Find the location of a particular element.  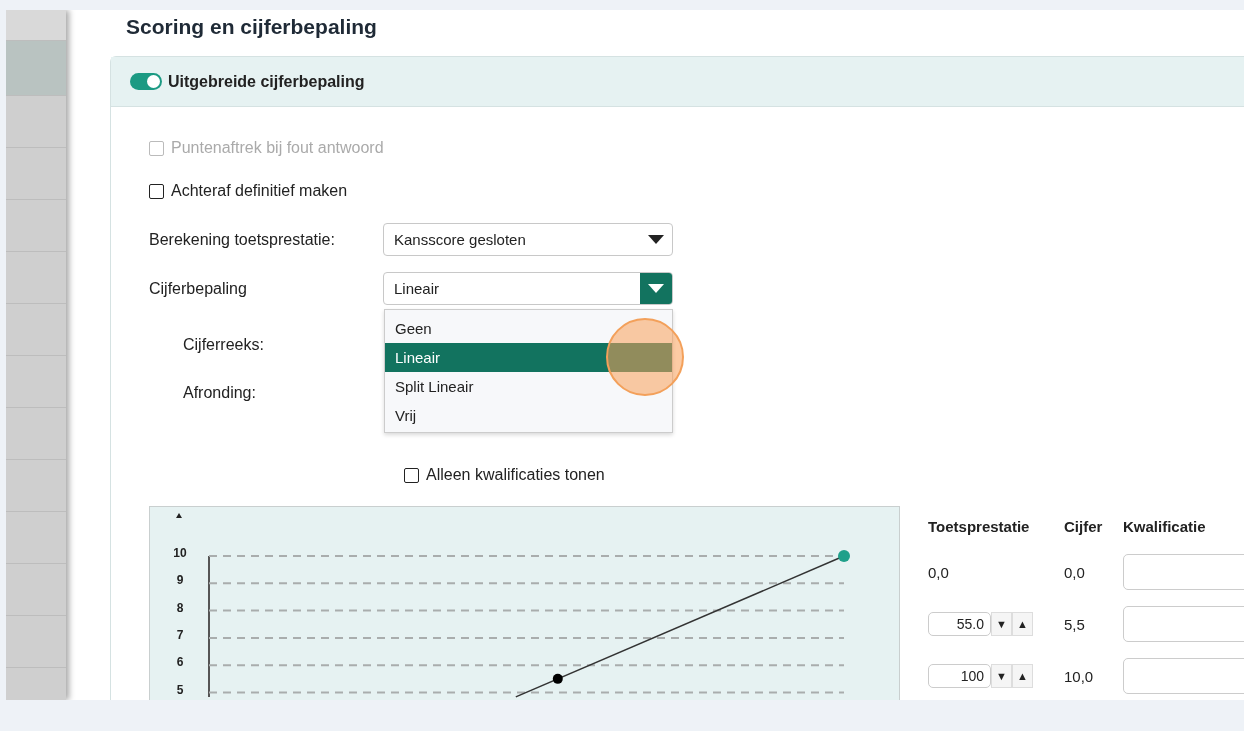

column-header: Cijfer is located at coordinates (1084, 526).